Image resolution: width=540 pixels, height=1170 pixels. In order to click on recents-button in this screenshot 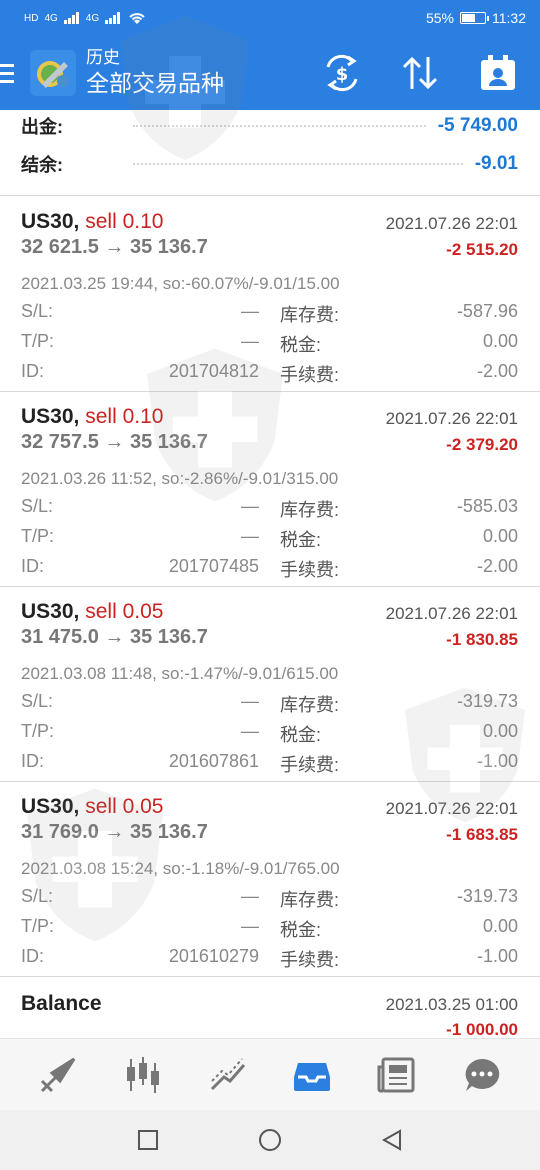, I will do `click(148, 1140)`.